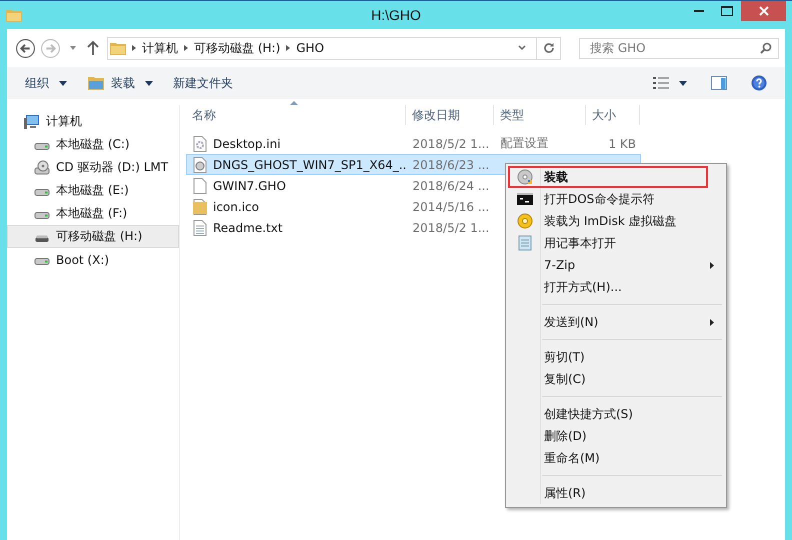  What do you see at coordinates (719, 83) in the screenshot?
I see `pane-icon` at bounding box center [719, 83].